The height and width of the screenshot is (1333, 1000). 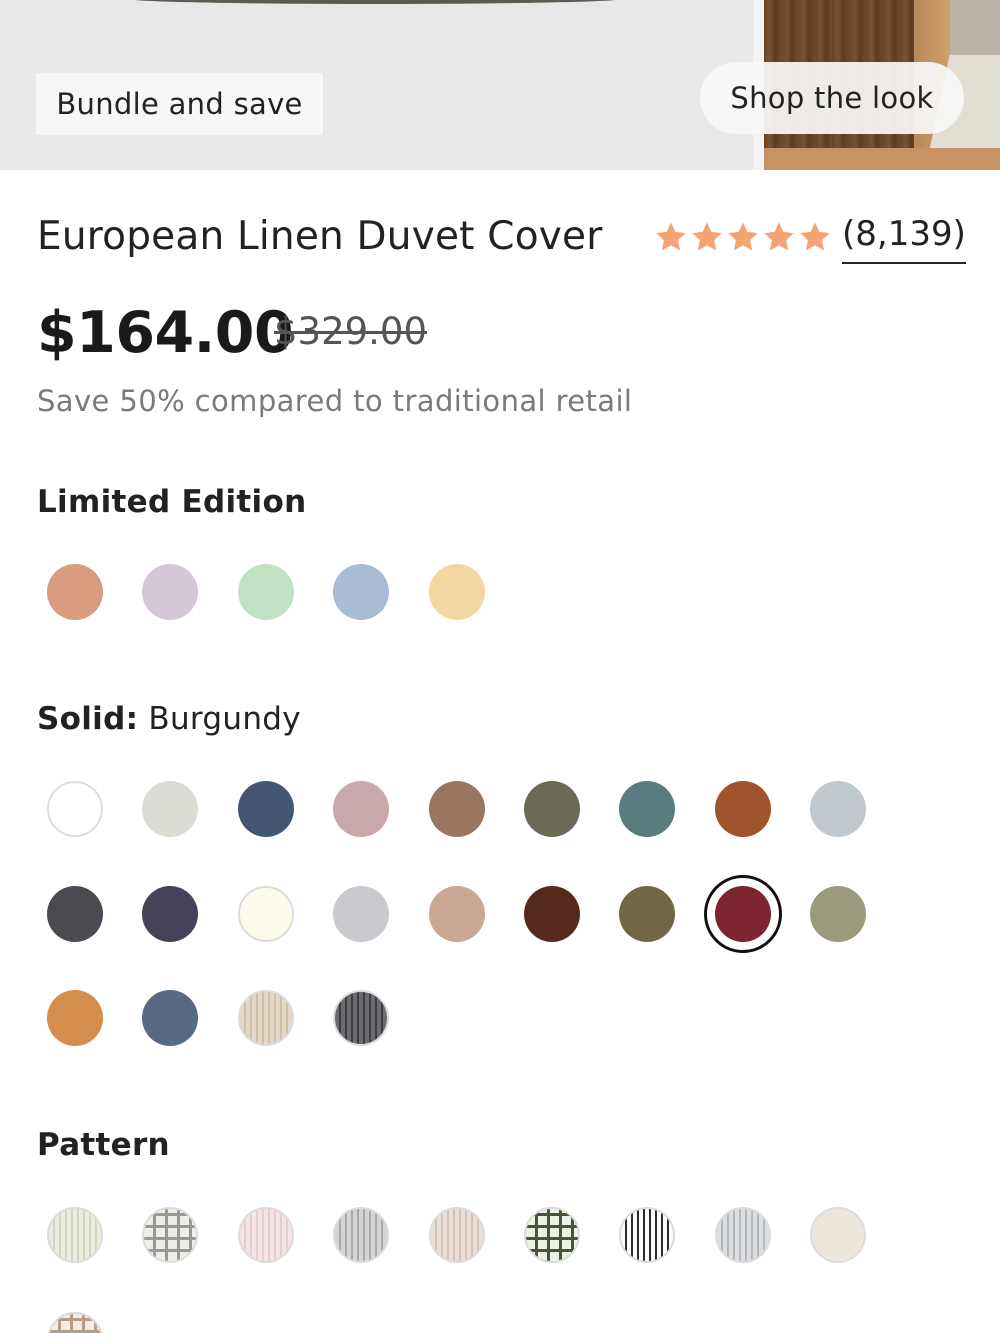 What do you see at coordinates (882, 159) in the screenshot?
I see `floor` at bounding box center [882, 159].